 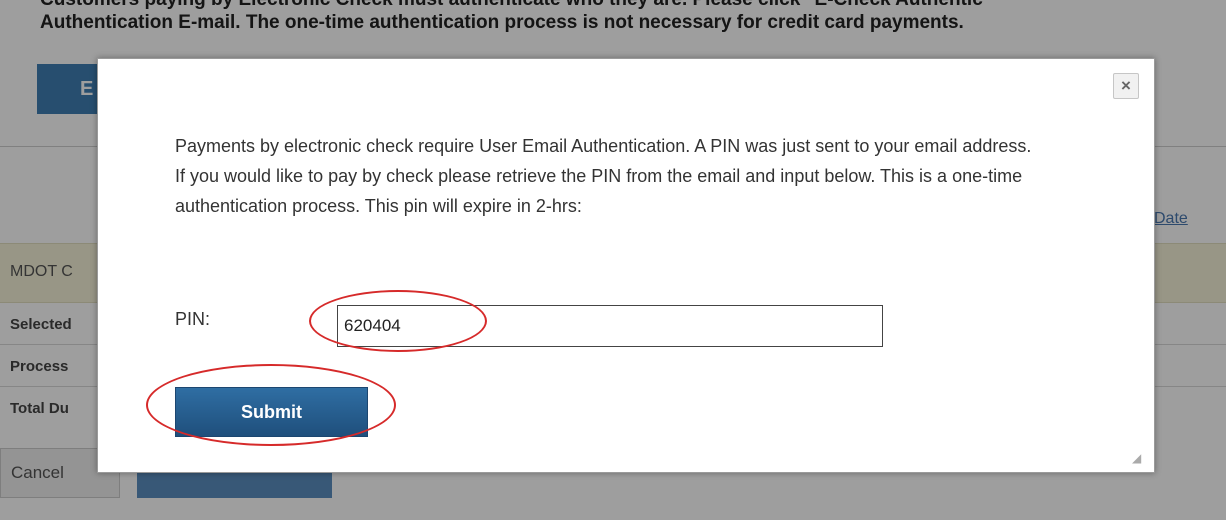 I want to click on pin-input, so click(x=610, y=326).